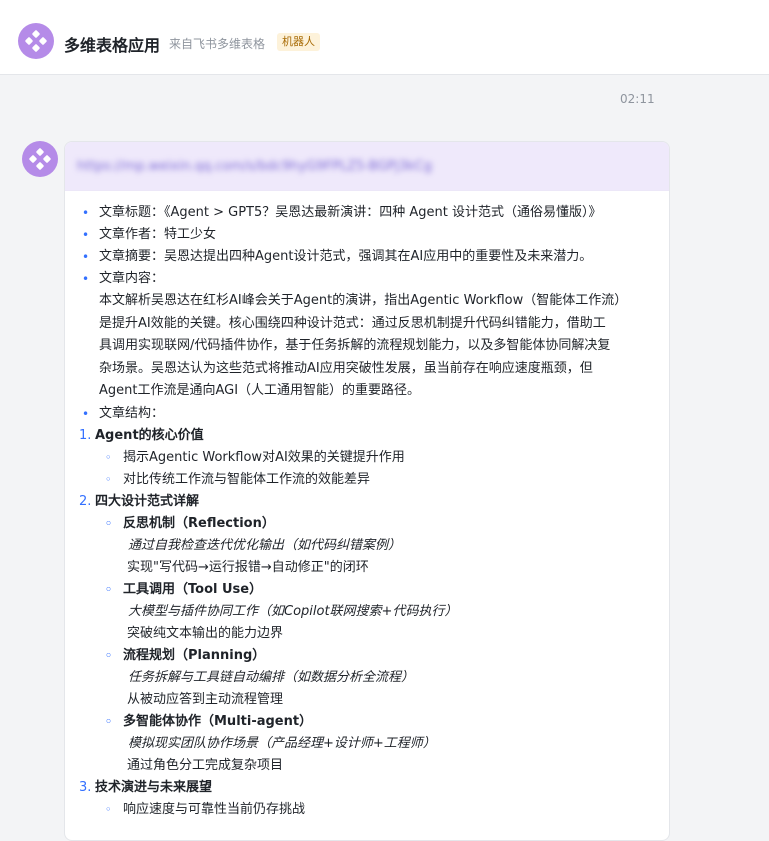 The image size is (769, 841). What do you see at coordinates (158, 234) in the screenshot?
I see `article-author: 文章作者：特工少女` at bounding box center [158, 234].